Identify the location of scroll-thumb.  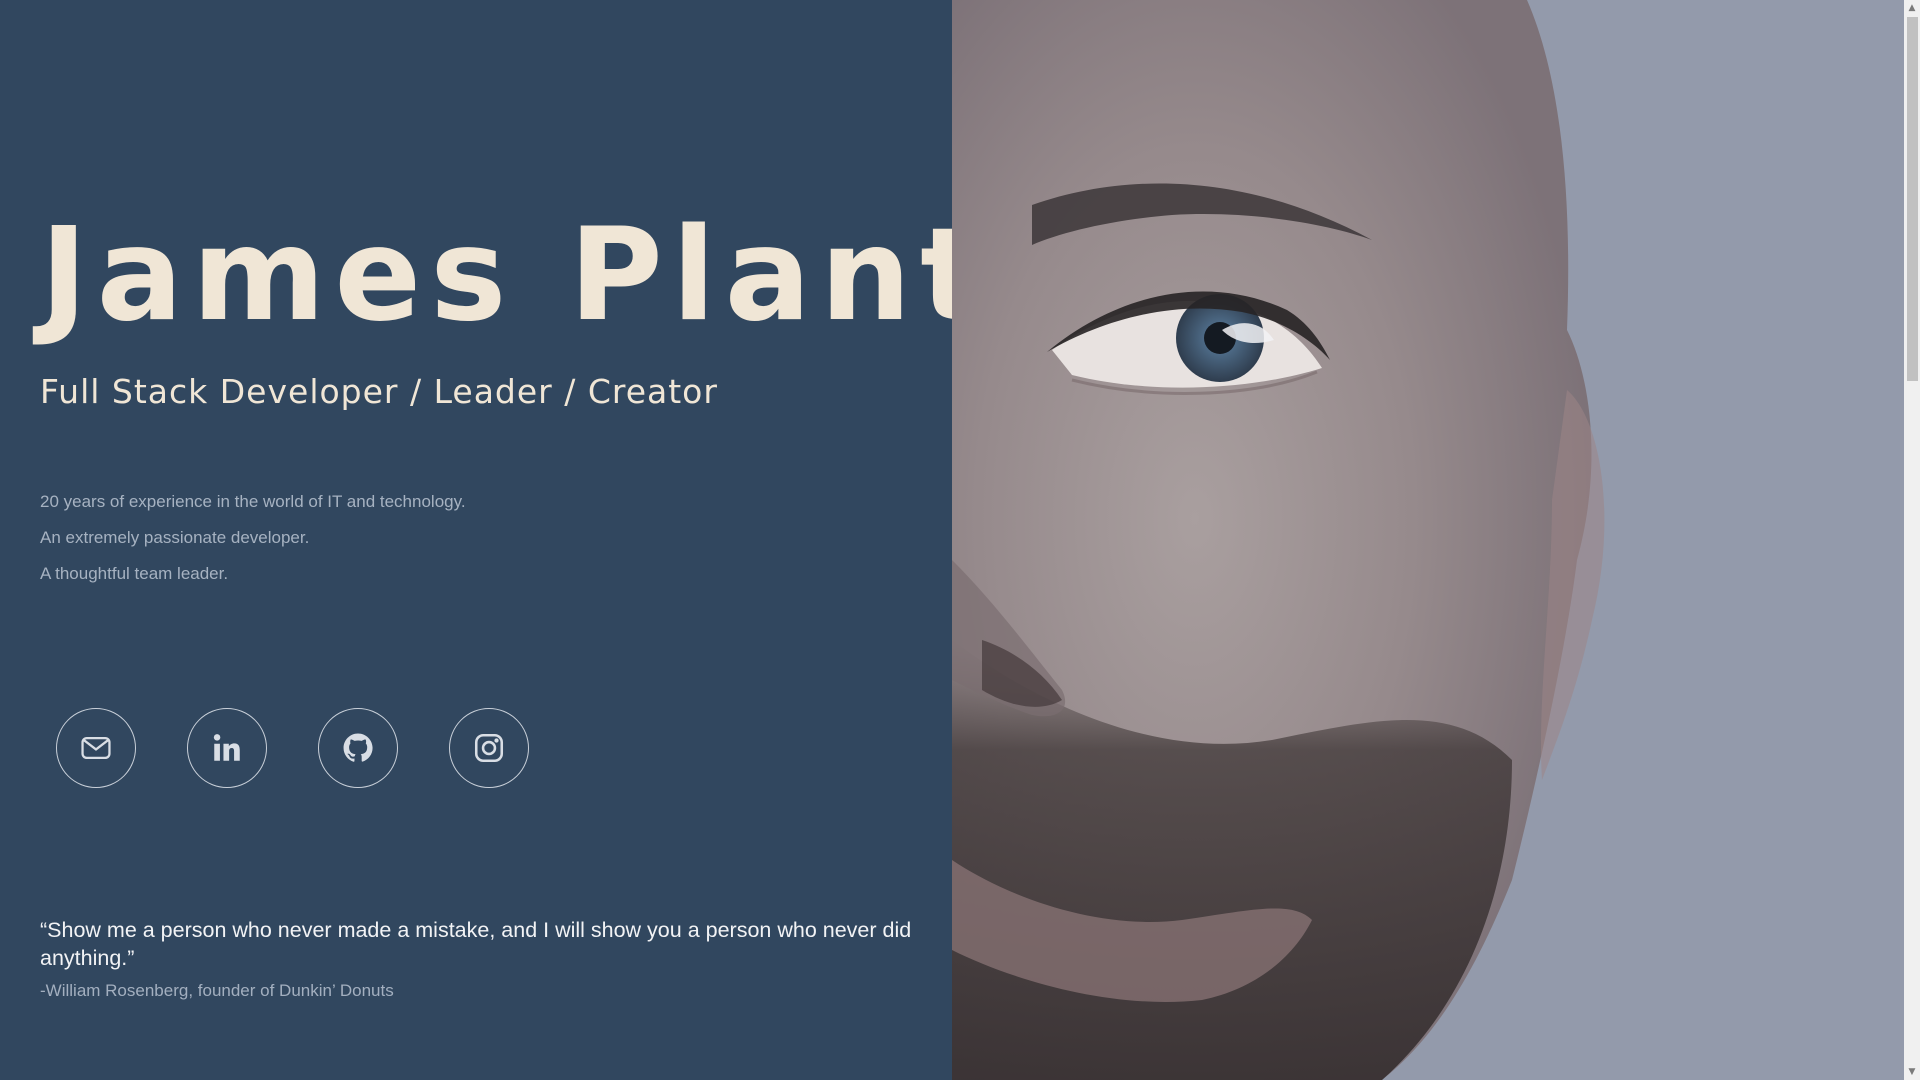
(1912, 199).